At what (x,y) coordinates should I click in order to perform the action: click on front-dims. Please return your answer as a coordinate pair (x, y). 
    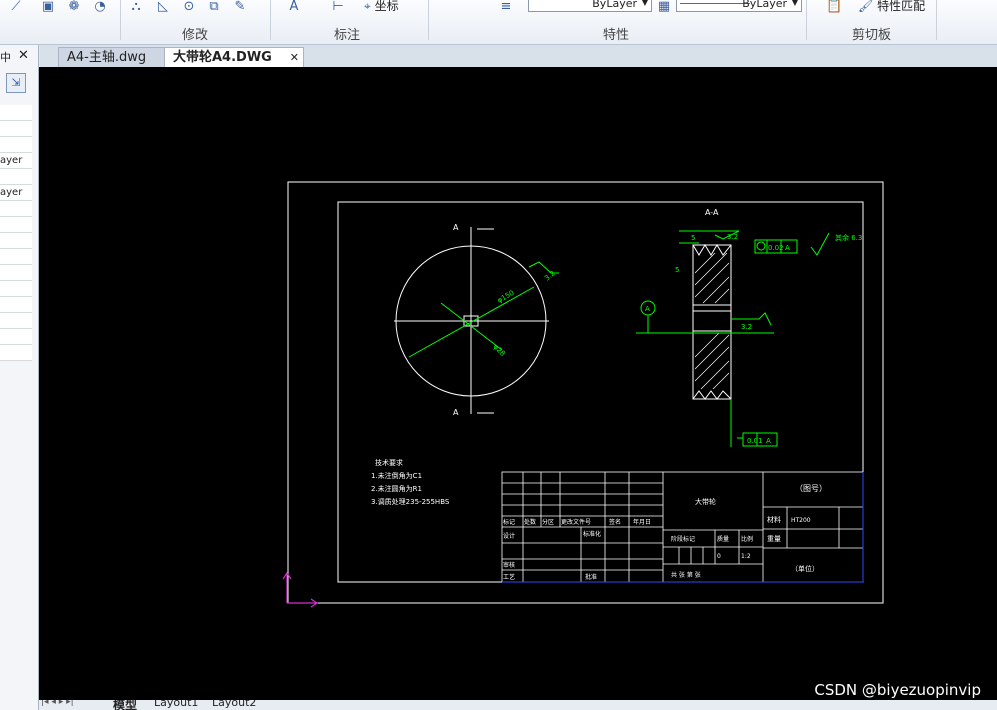
    Looking at the image, I should click on (483, 309).